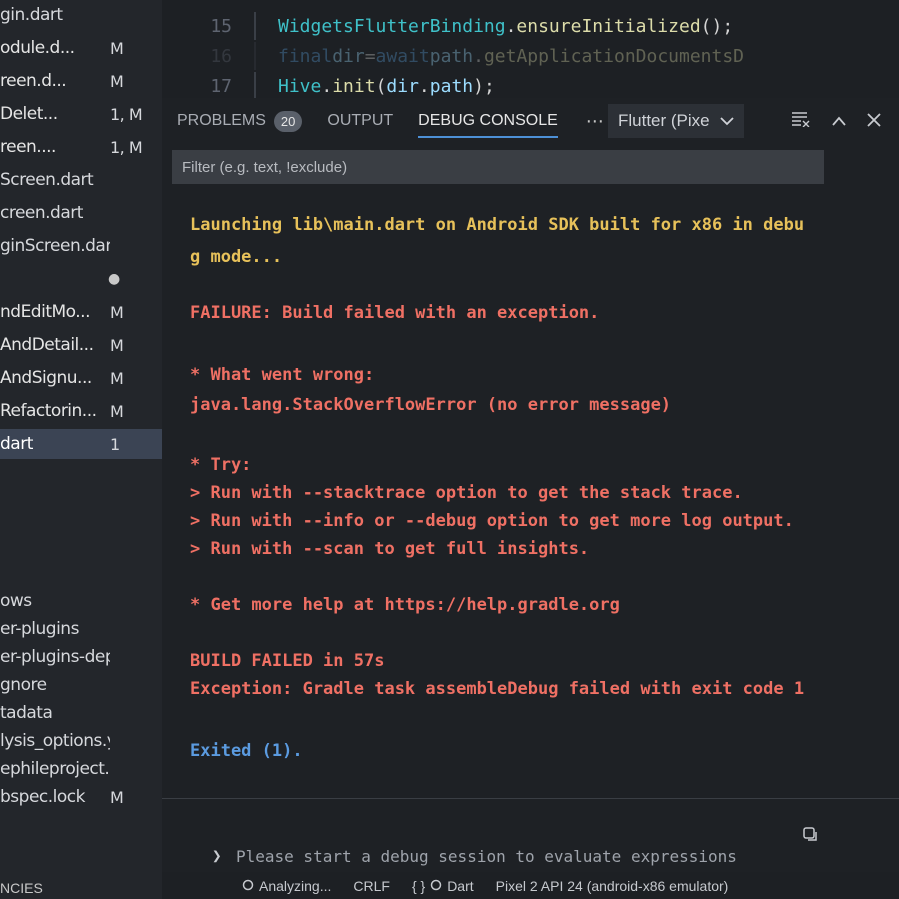 This screenshot has height=899, width=899. I want to click on file-item: er-plugins, so click(81, 629).